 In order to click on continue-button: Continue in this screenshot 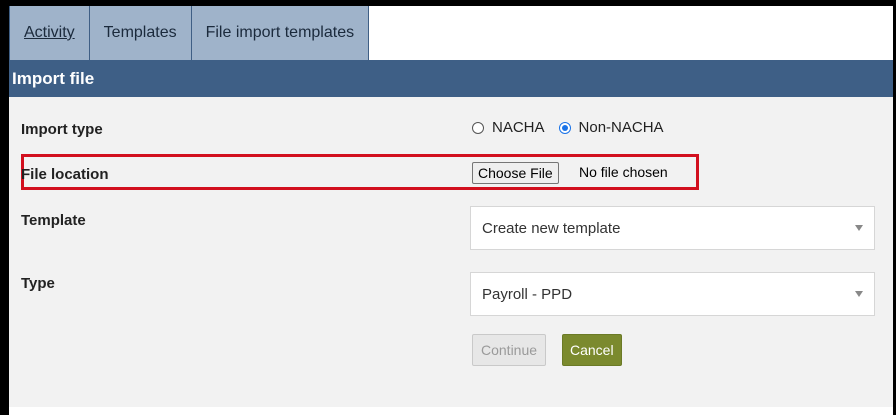, I will do `click(509, 350)`.